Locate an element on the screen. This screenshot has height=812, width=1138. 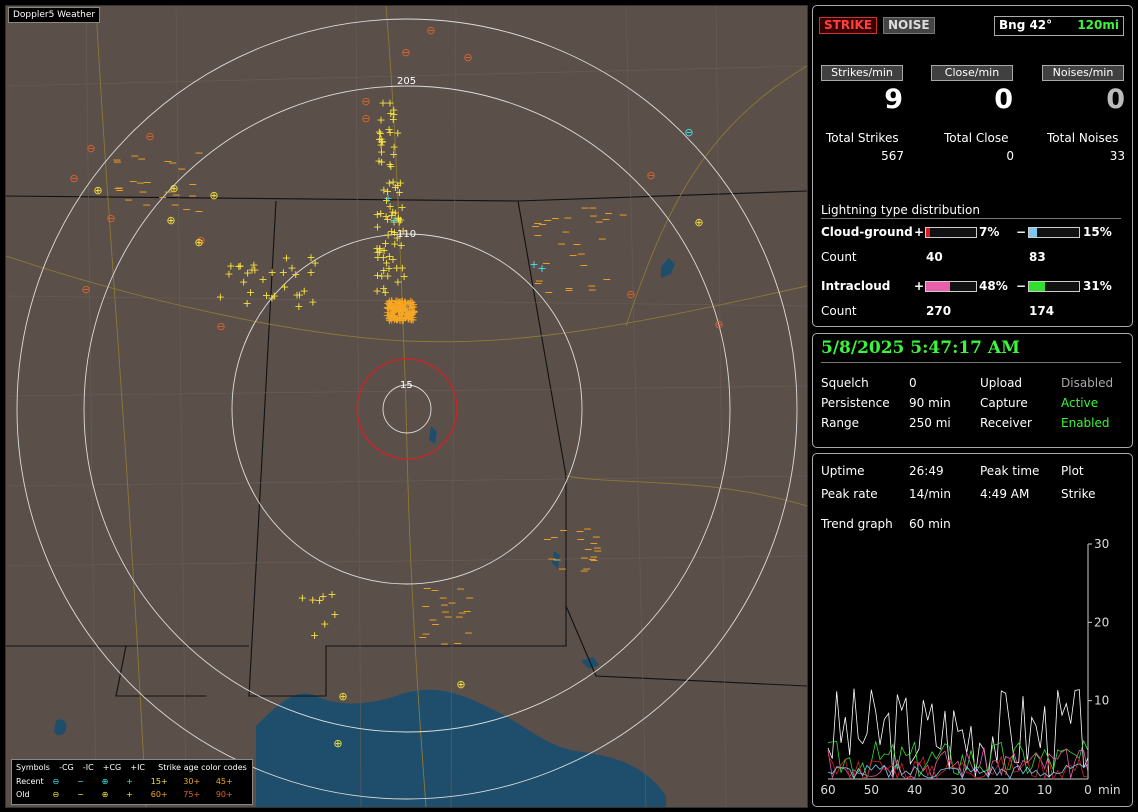
legend-col: -IC is located at coordinates (88, 767).